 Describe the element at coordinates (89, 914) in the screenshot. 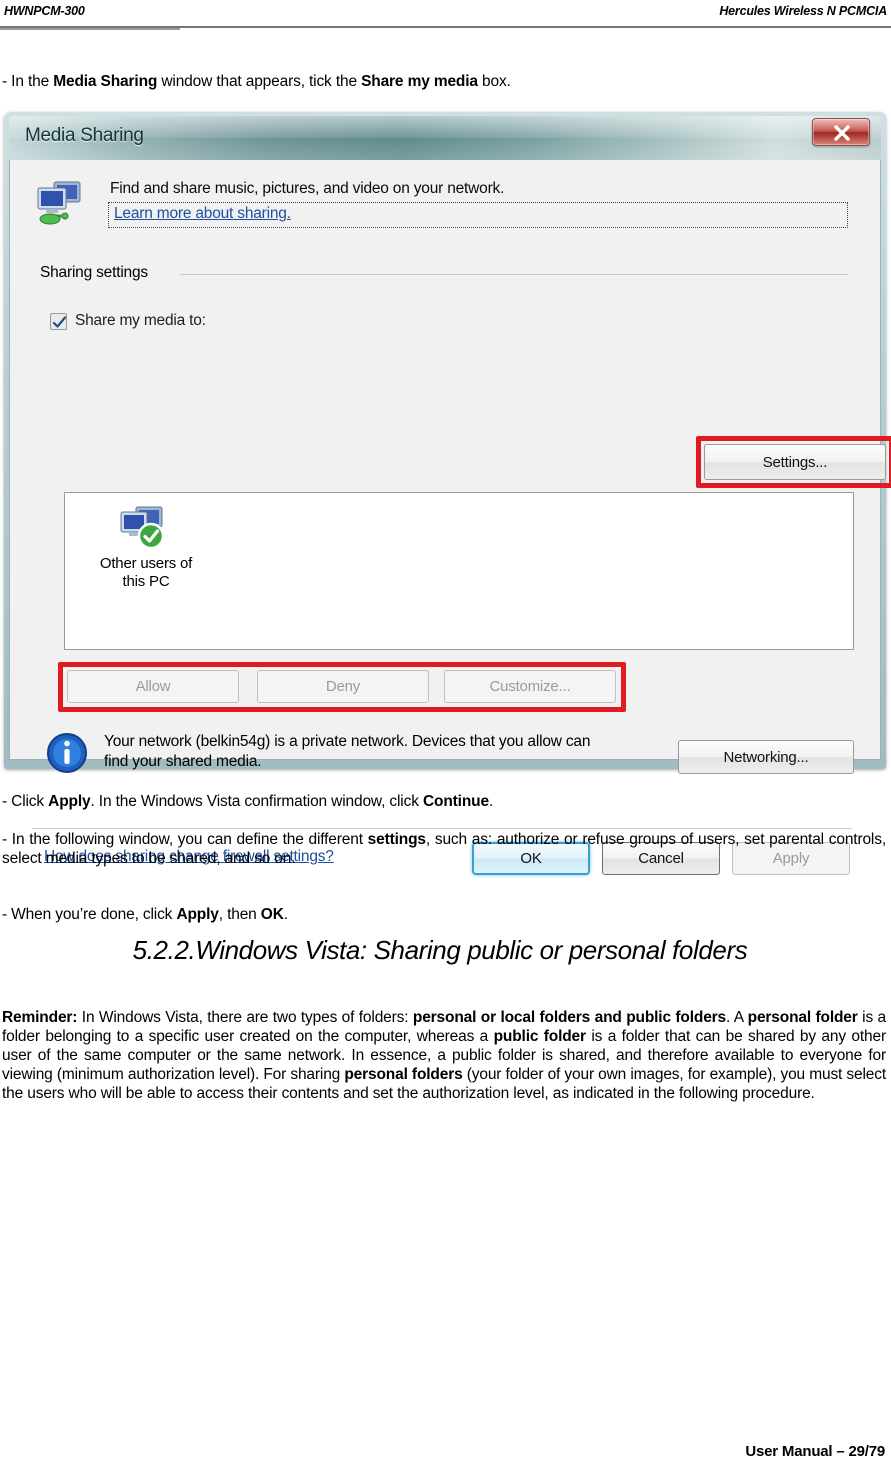

I see `step-4-prefix: - When you’re done, click` at that location.